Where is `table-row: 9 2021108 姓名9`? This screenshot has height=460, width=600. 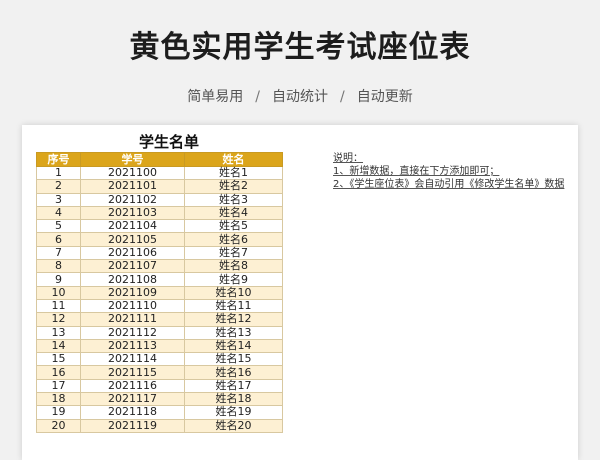 table-row: 9 2021108 姓名9 is located at coordinates (159, 279).